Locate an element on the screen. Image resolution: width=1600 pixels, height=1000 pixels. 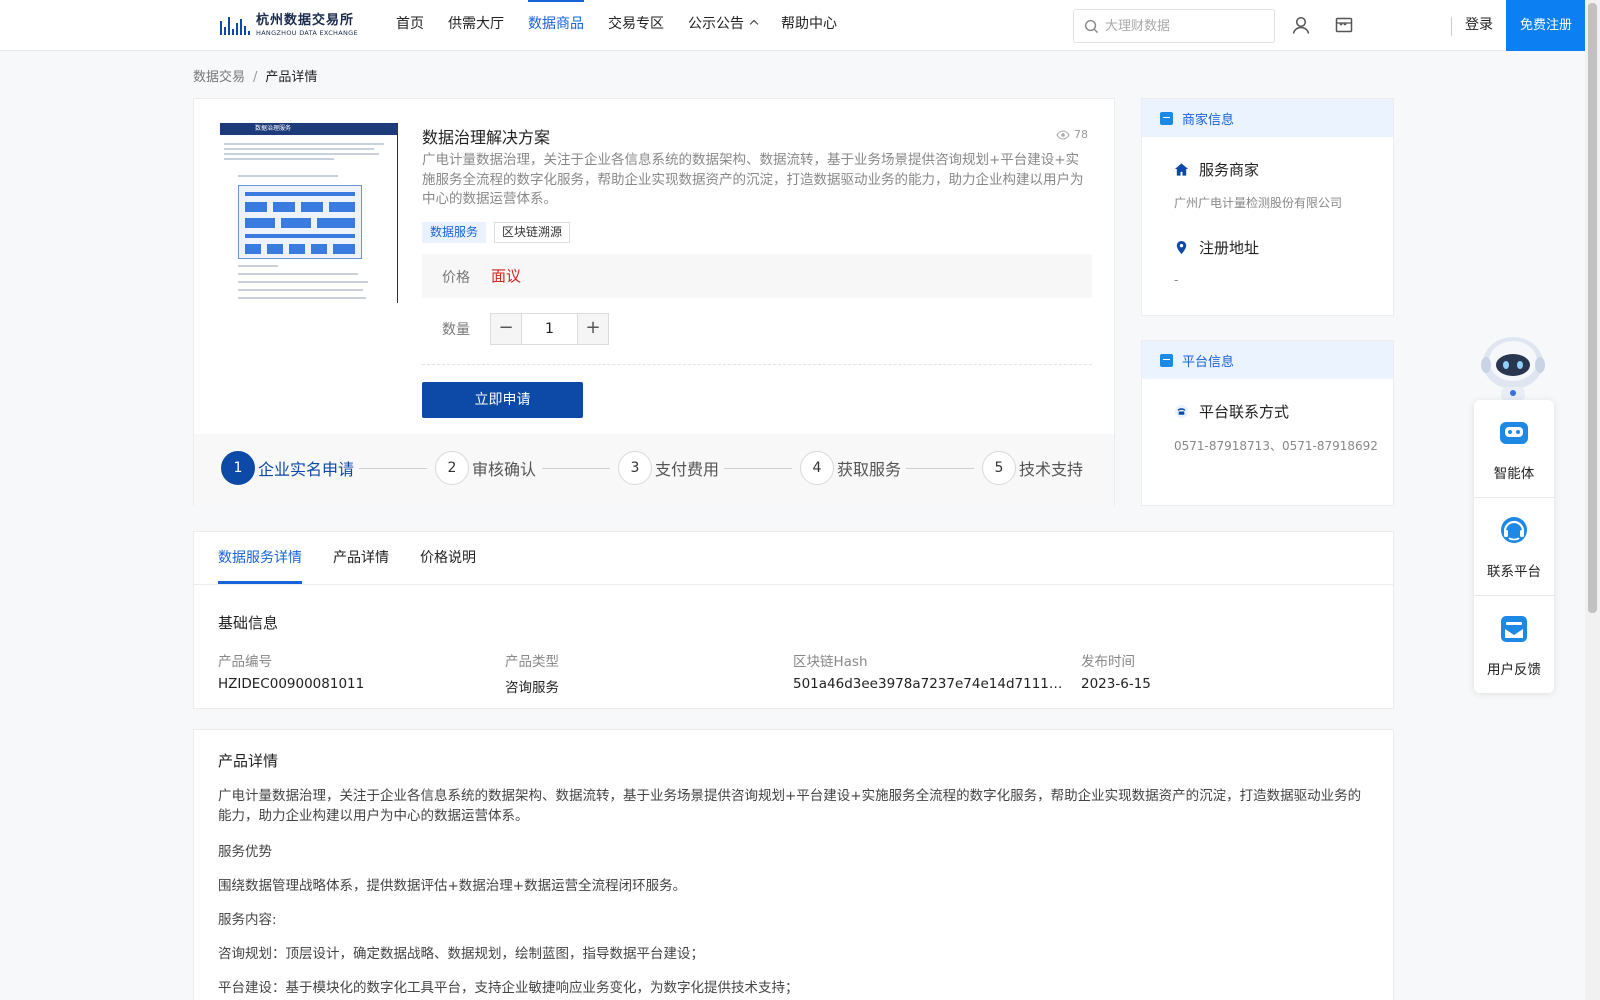
quantity-decrement-button: − is located at coordinates (506, 329).